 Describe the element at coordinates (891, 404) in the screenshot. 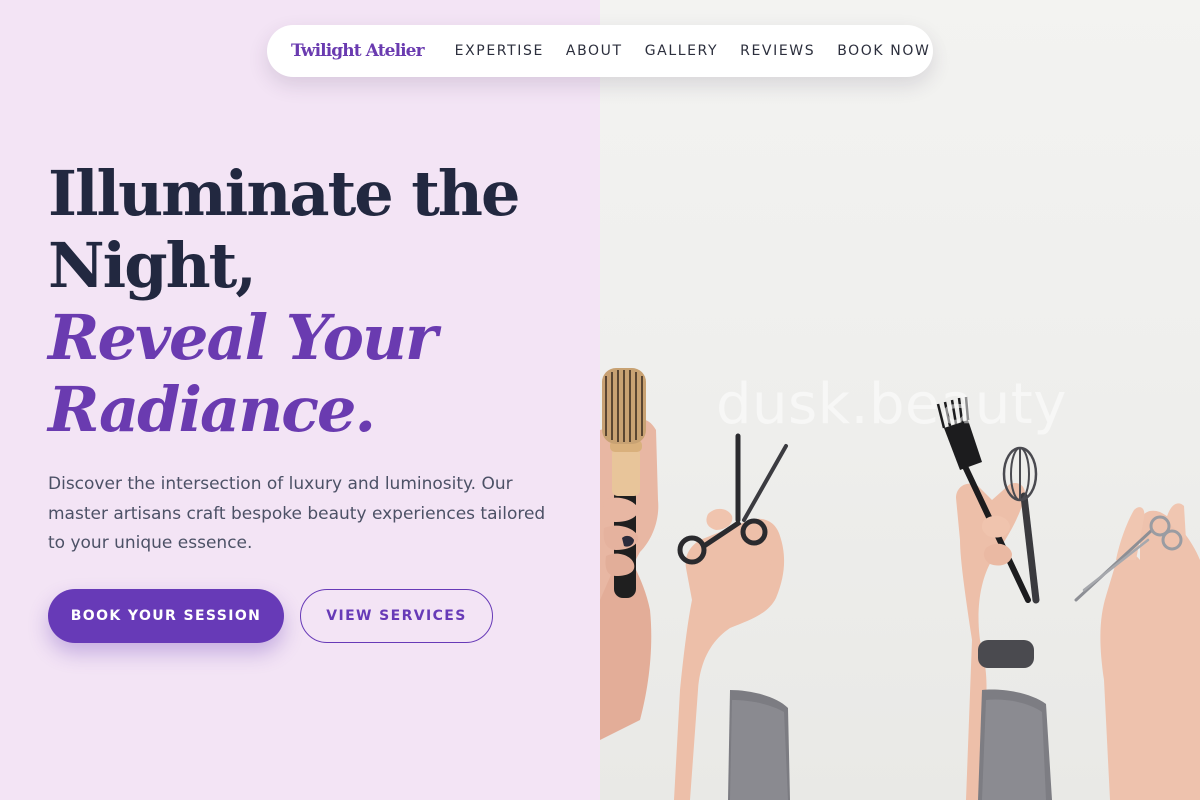

I see `watermark-text: dusk.beauty` at that location.